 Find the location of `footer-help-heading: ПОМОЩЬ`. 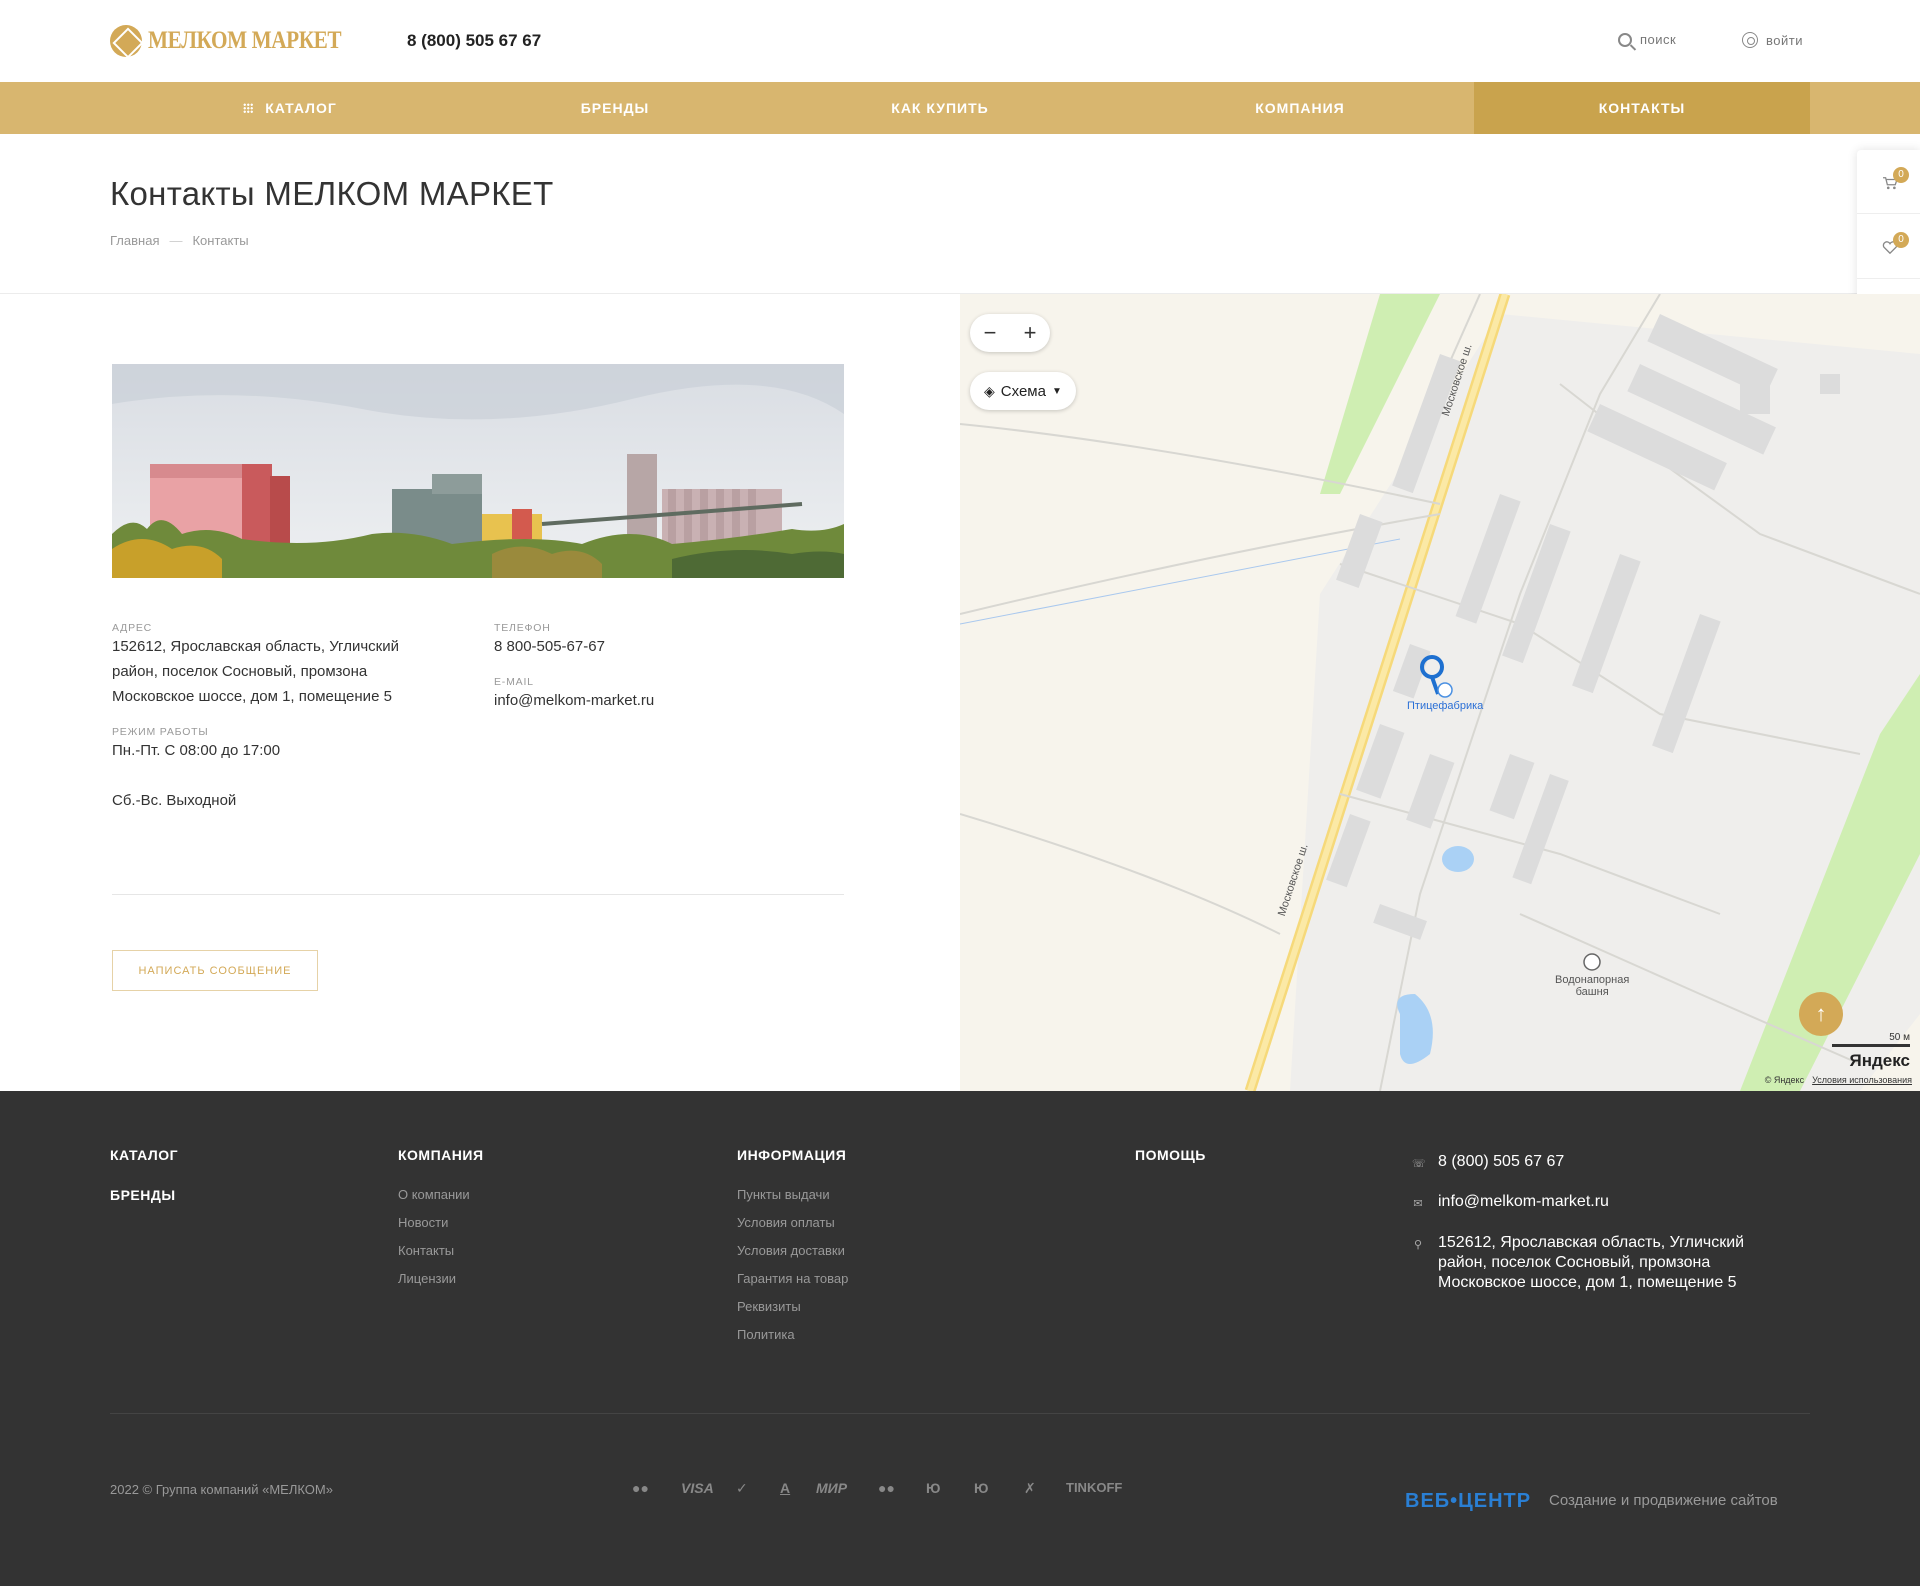

footer-help-heading: ПОМОЩЬ is located at coordinates (1170, 1155).